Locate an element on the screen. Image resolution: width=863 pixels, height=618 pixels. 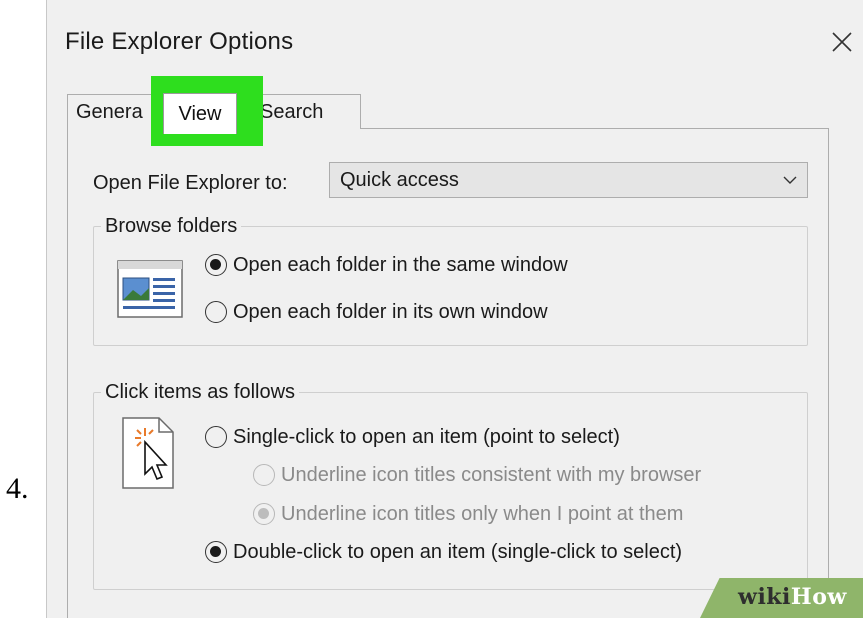
tab-view: View is located at coordinates (200, 113).